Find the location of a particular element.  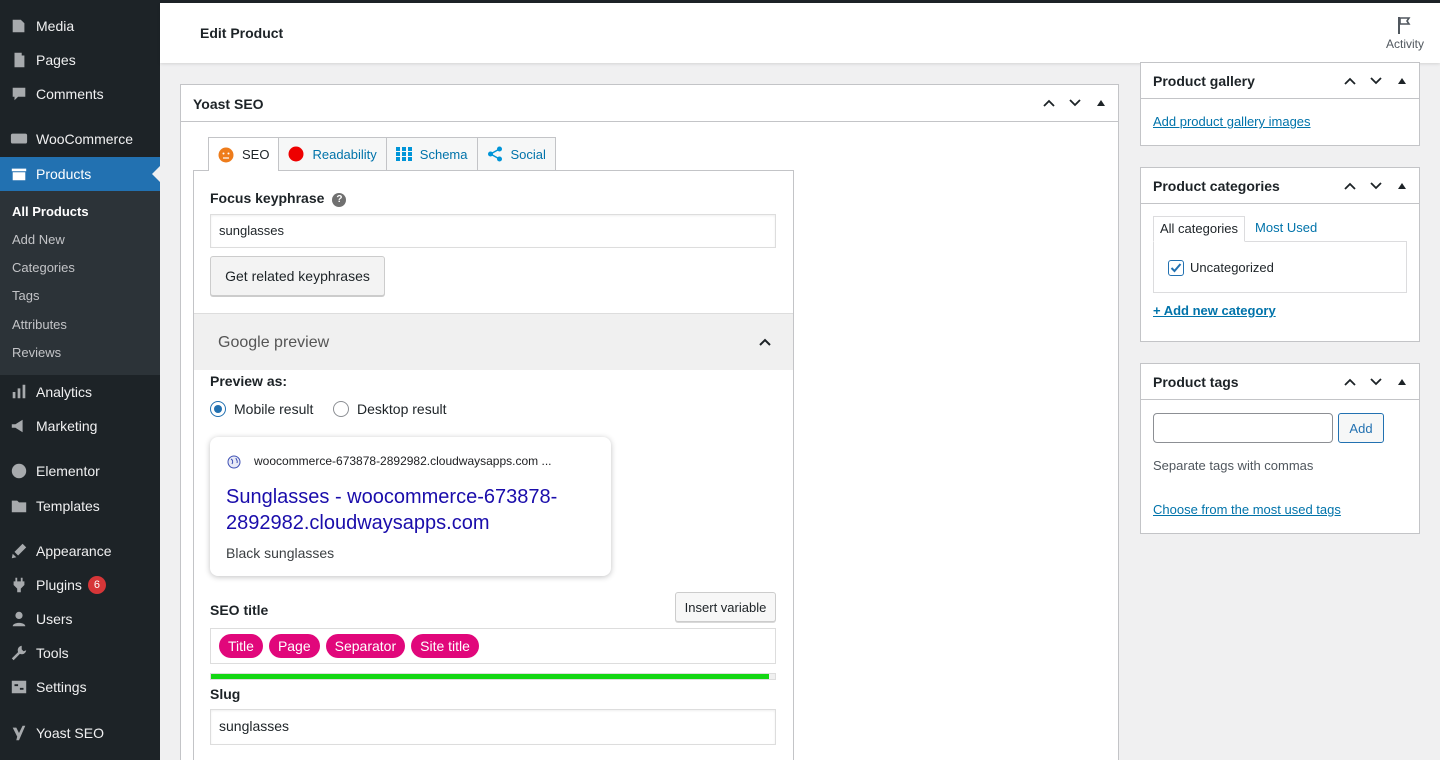

tags-hint: Separate tags with commas is located at coordinates (1233, 465).